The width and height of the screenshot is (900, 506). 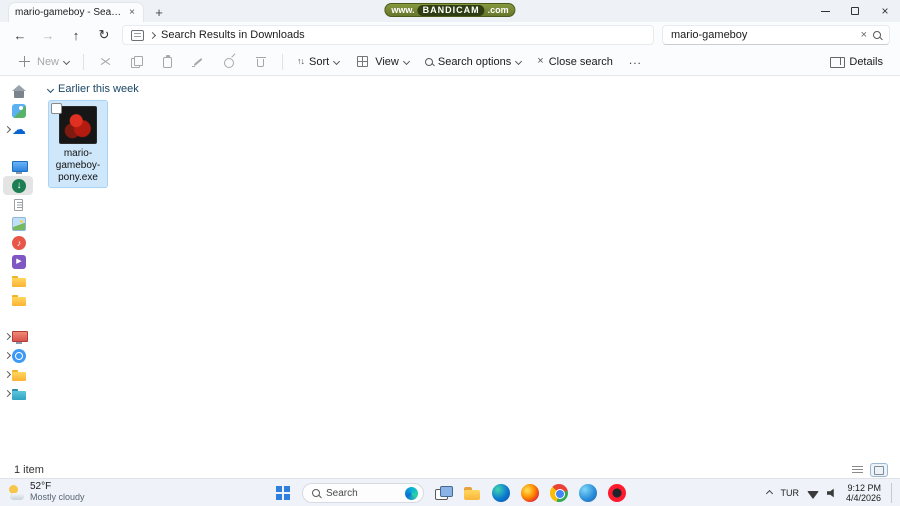 What do you see at coordinates (387, 61) in the screenshot?
I see `view-label: View` at bounding box center [387, 61].